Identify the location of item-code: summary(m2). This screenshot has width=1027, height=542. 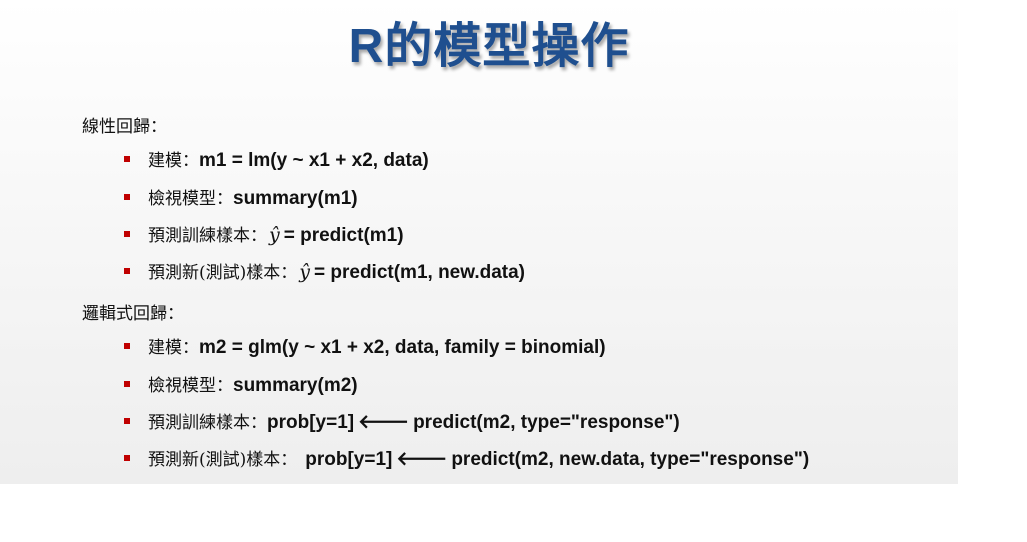
(295, 385).